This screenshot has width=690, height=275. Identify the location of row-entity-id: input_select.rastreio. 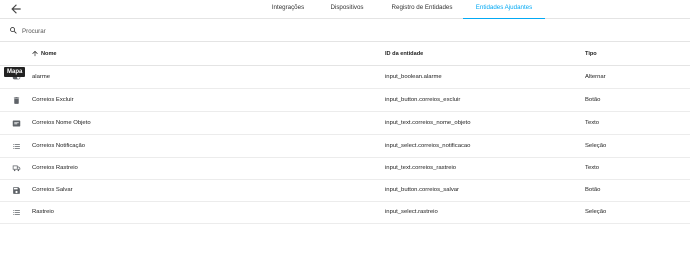
(411, 212).